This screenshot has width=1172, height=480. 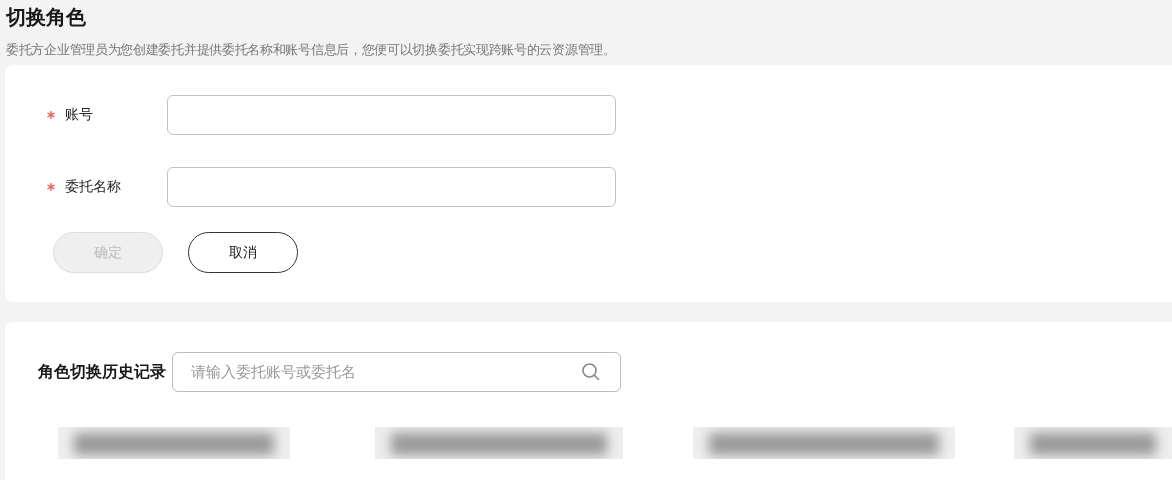 I want to click on description: 委托方企业管理员为您创建委托并提供委托名称和账号信息后，您便可以切换委托实现跨账号的云资源管理。, so click(x=311, y=50).